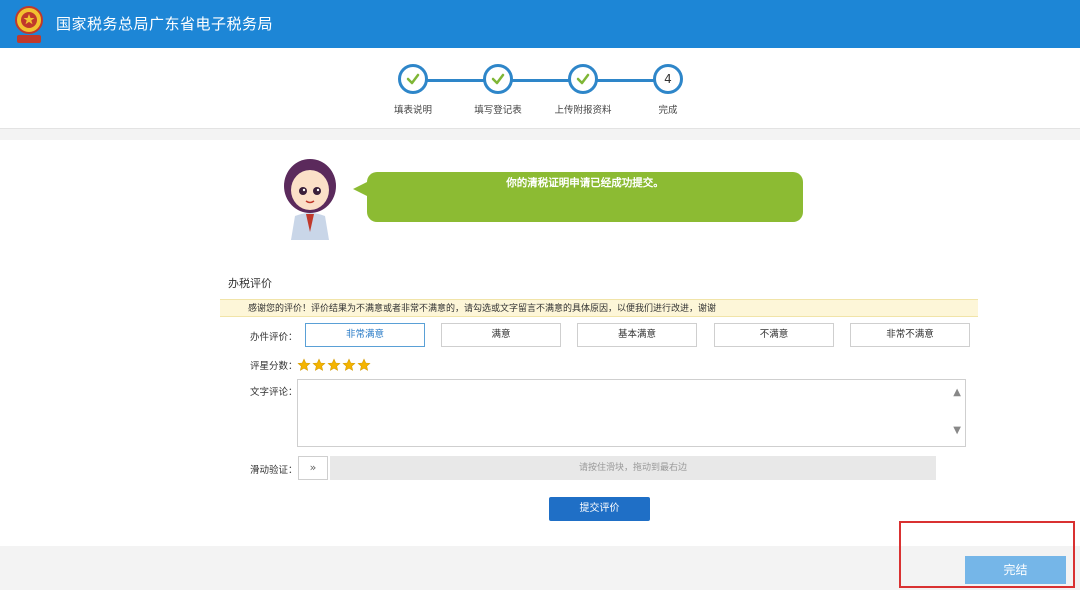  What do you see at coordinates (585, 183) in the screenshot?
I see `success-message: 你的清税证明申请已经成功提交。` at bounding box center [585, 183].